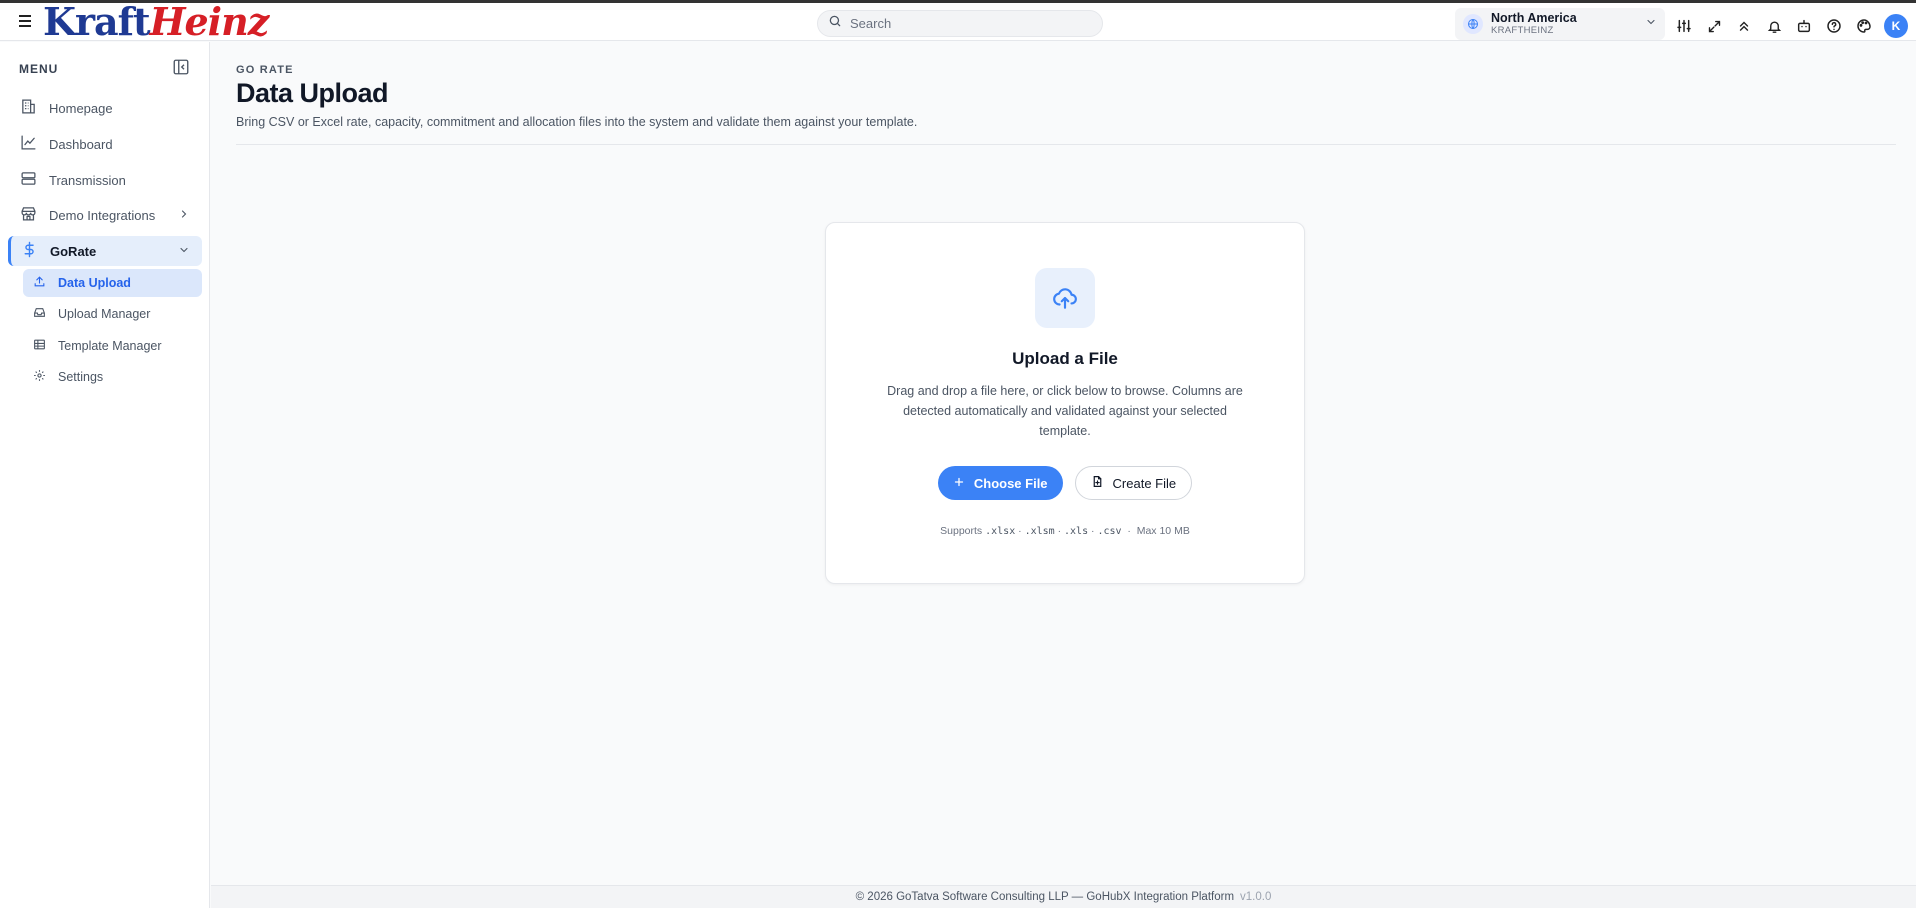  Describe the element at coordinates (29, 251) in the screenshot. I see `dollar-icon` at that location.